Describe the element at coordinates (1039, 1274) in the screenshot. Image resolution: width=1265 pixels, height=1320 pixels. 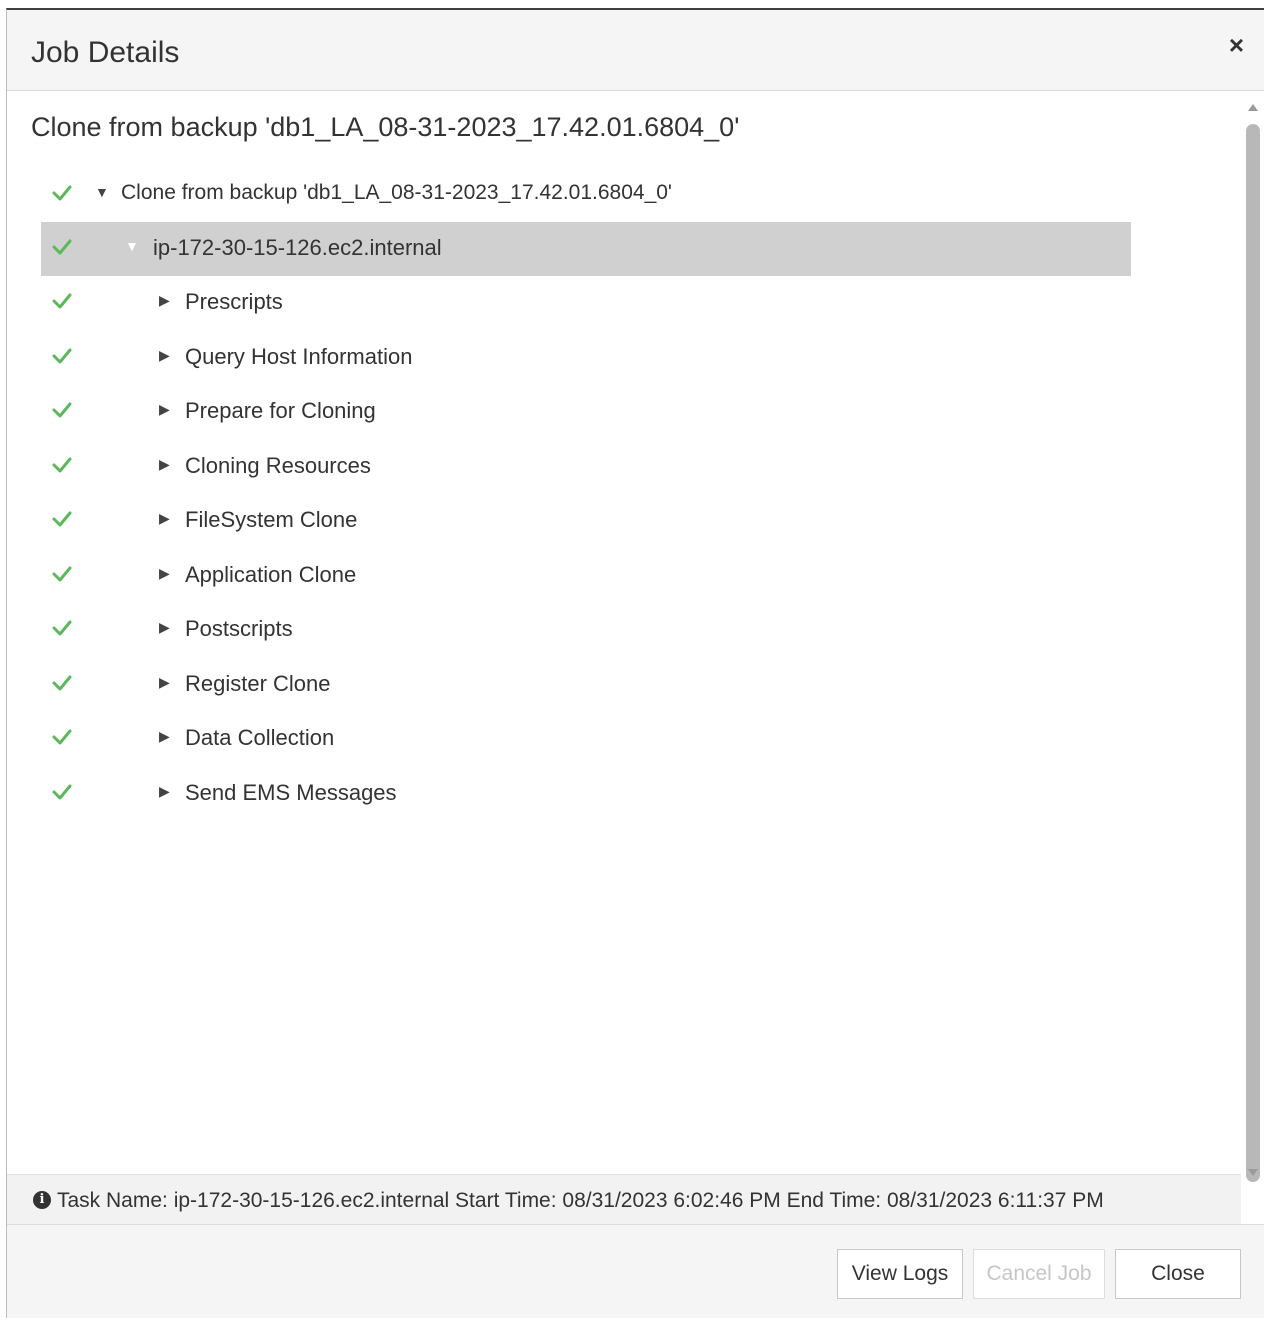
I see `cancel-job-button: Cancel Job` at that location.